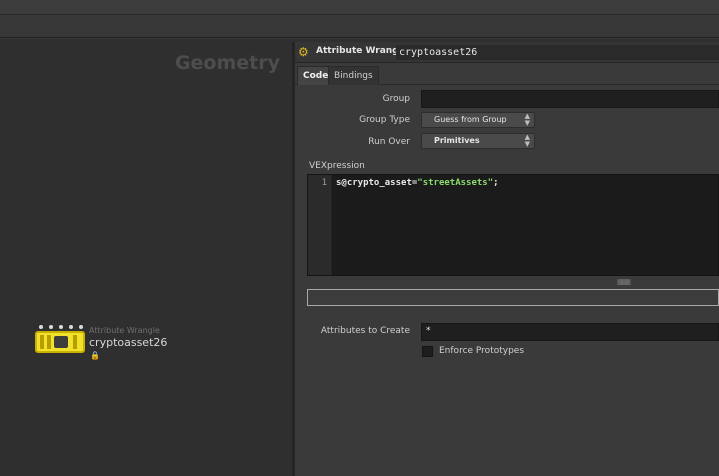 The height and width of the screenshot is (476, 719). I want to click on wrangle-icon: ⚙, so click(303, 52).